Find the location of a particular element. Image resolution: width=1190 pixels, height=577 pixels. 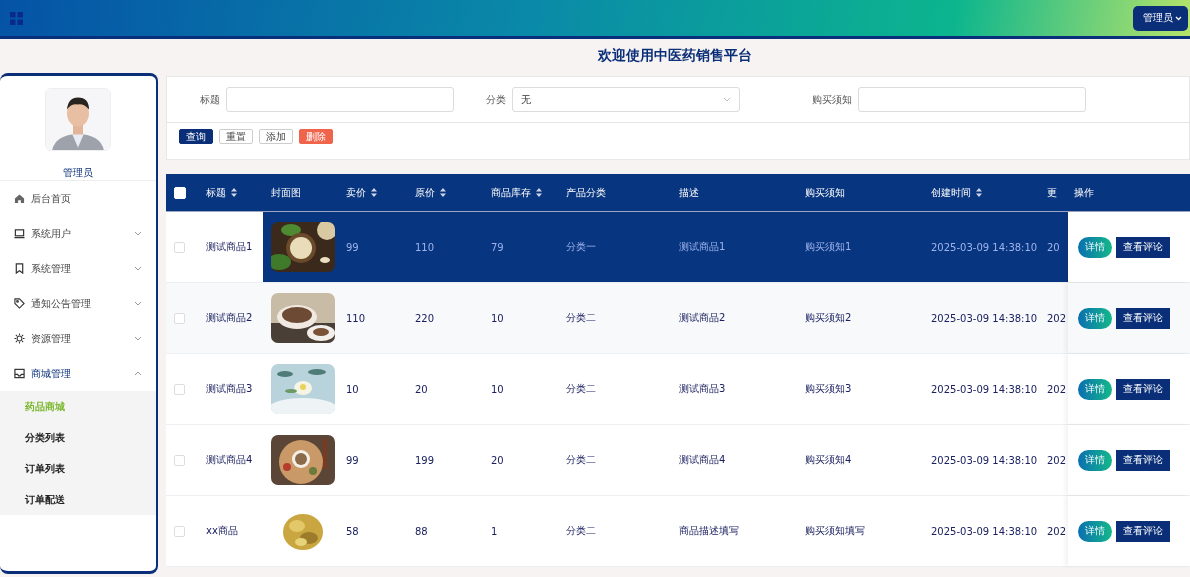

user-menu-button: 管理员 is located at coordinates (1160, 18).